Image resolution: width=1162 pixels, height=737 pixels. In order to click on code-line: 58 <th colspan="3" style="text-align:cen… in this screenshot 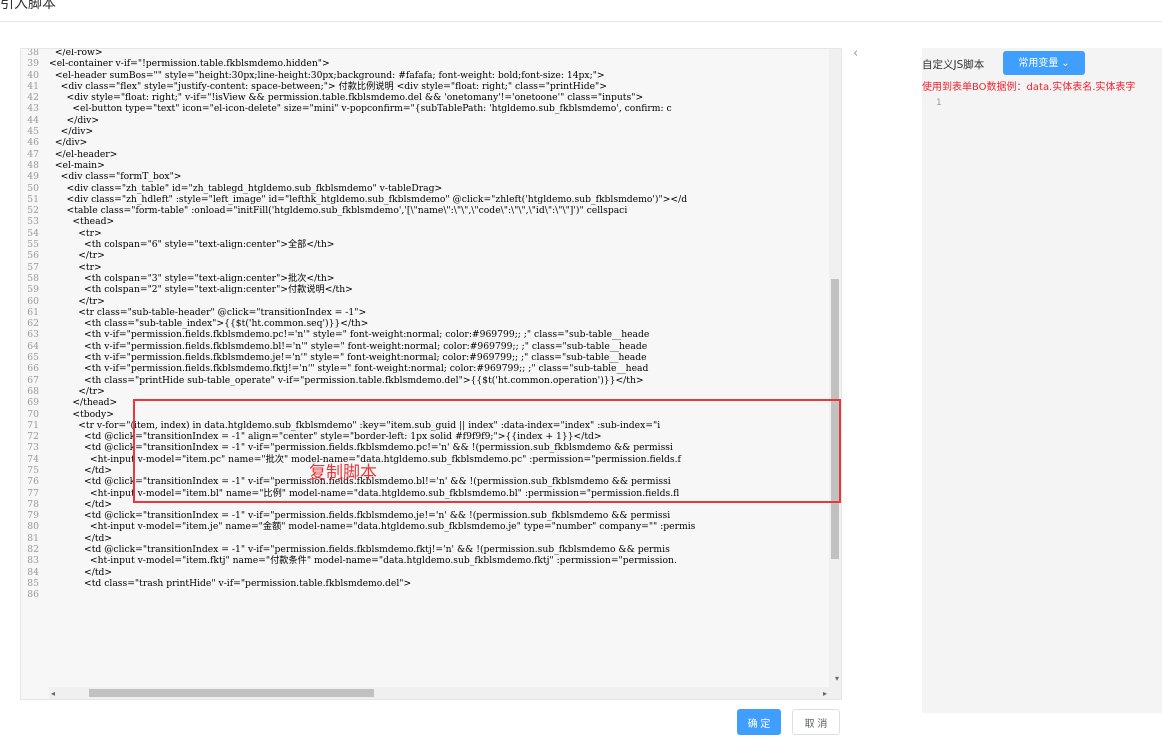, I will do `click(431, 278)`.